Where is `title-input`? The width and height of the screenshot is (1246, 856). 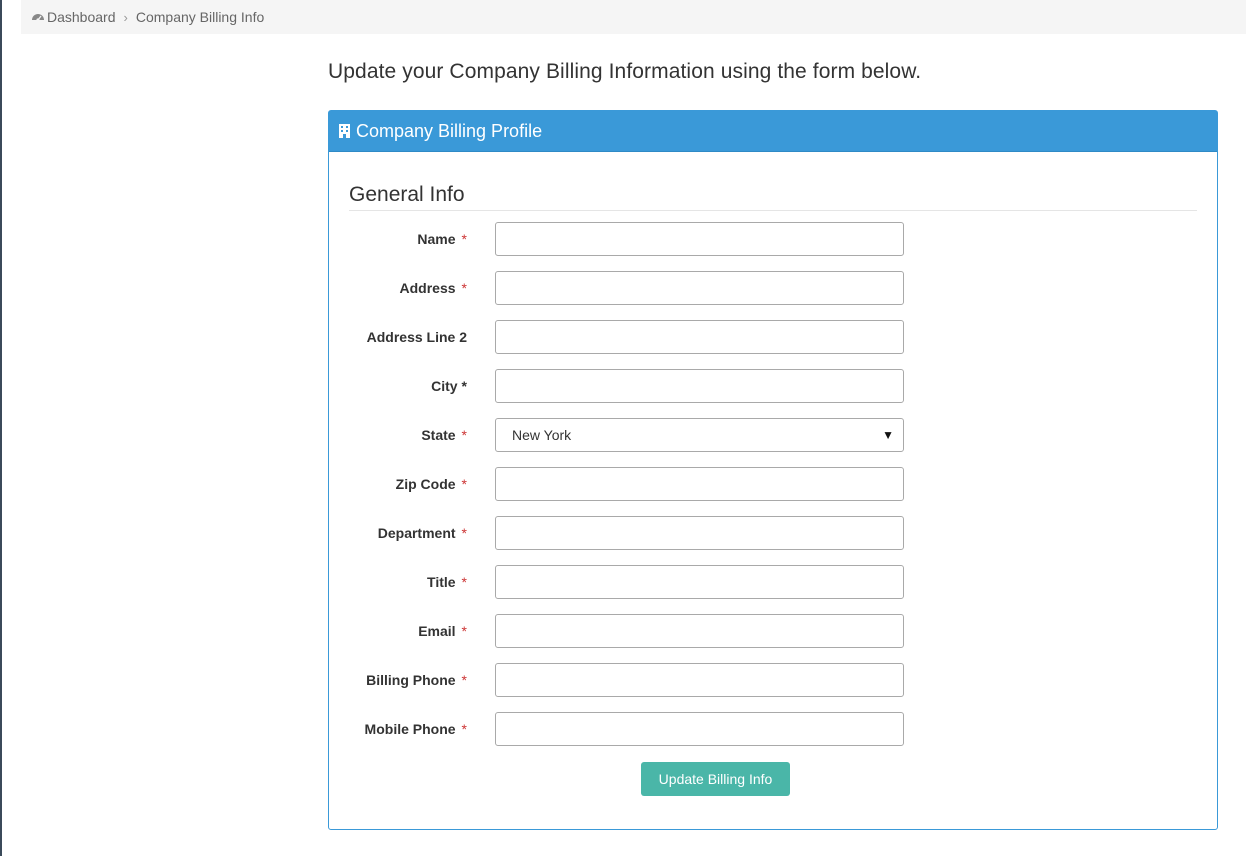
title-input is located at coordinates (699, 582).